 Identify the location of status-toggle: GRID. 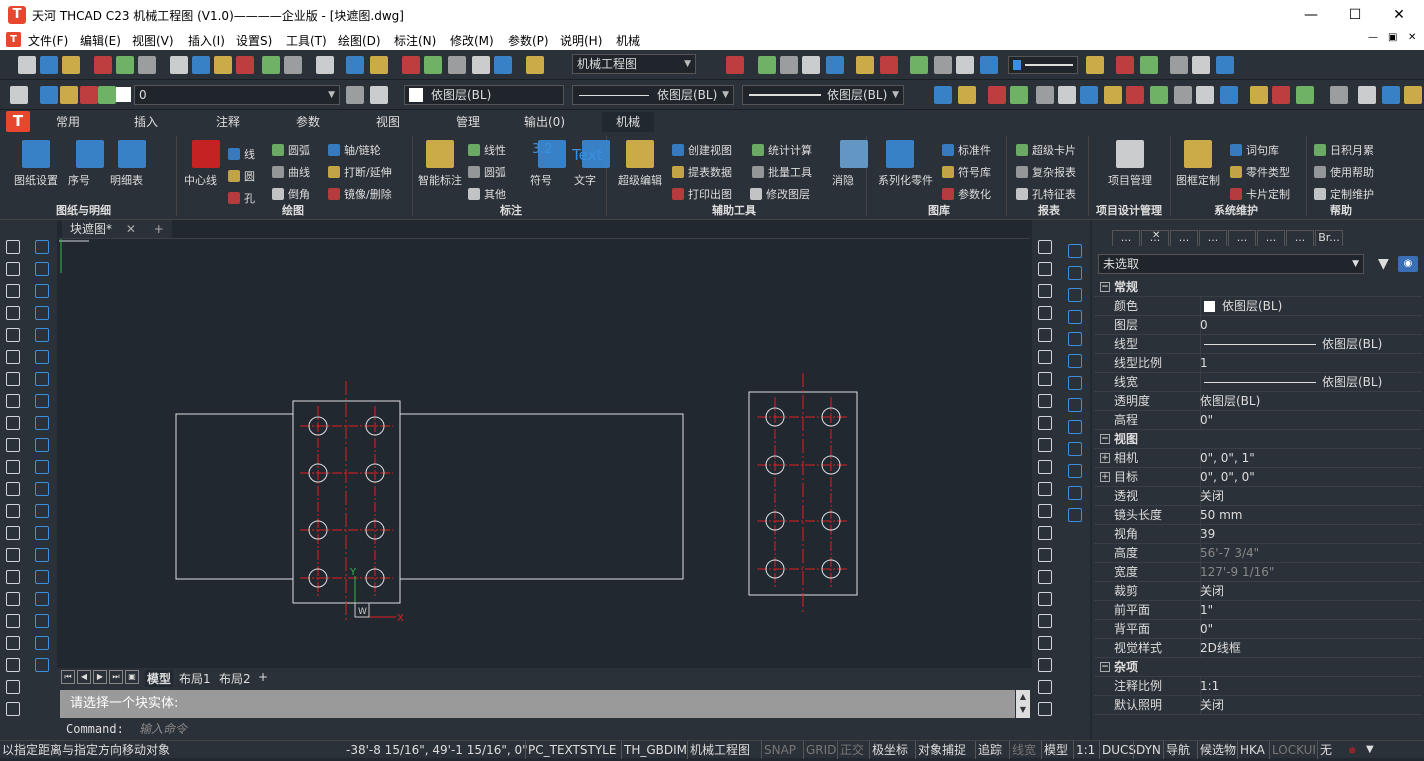
(820, 750).